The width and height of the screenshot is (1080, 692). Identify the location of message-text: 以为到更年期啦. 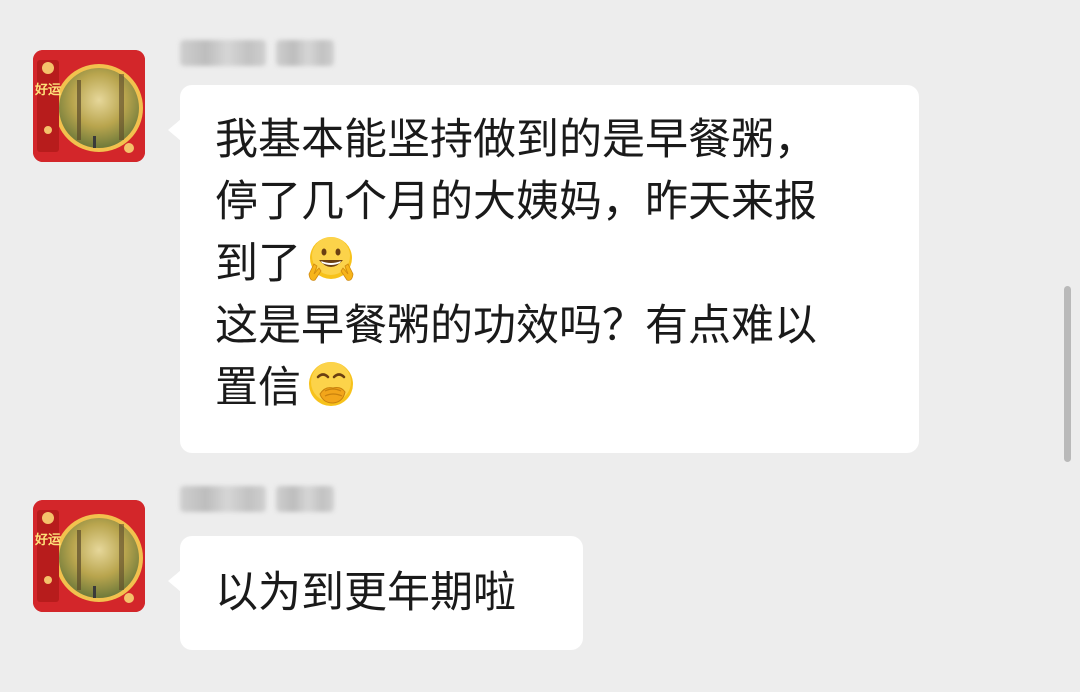
(389, 593).